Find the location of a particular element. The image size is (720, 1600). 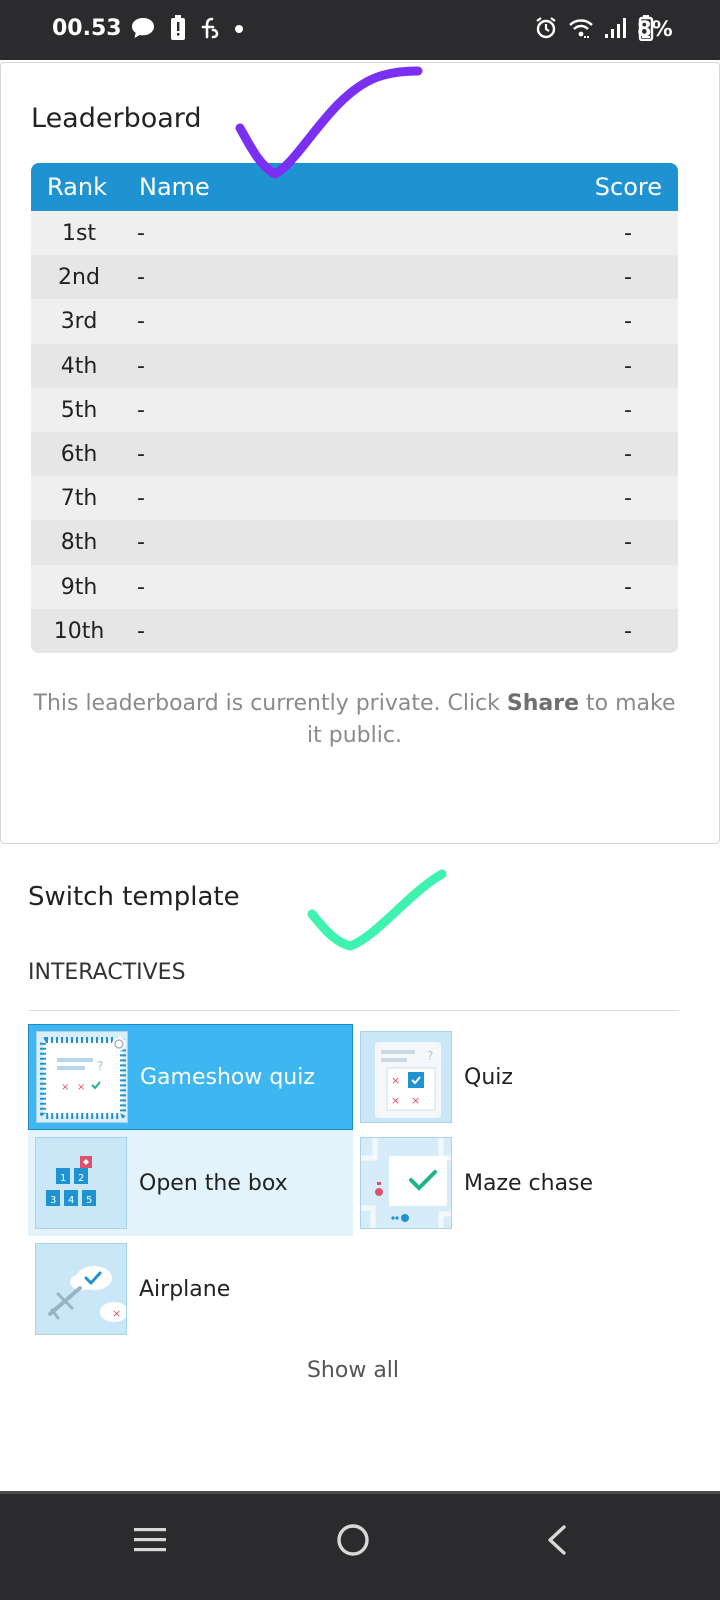

dot-icon is located at coordinates (239, 30).